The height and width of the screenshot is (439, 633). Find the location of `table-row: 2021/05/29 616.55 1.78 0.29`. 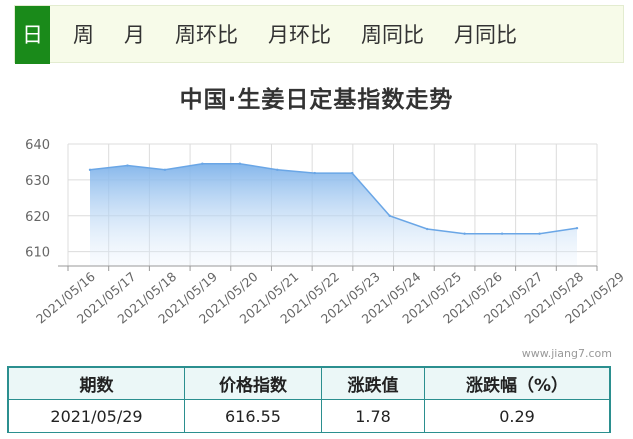

table-row: 2021/05/29 616.55 1.78 0.29 is located at coordinates (309, 416).